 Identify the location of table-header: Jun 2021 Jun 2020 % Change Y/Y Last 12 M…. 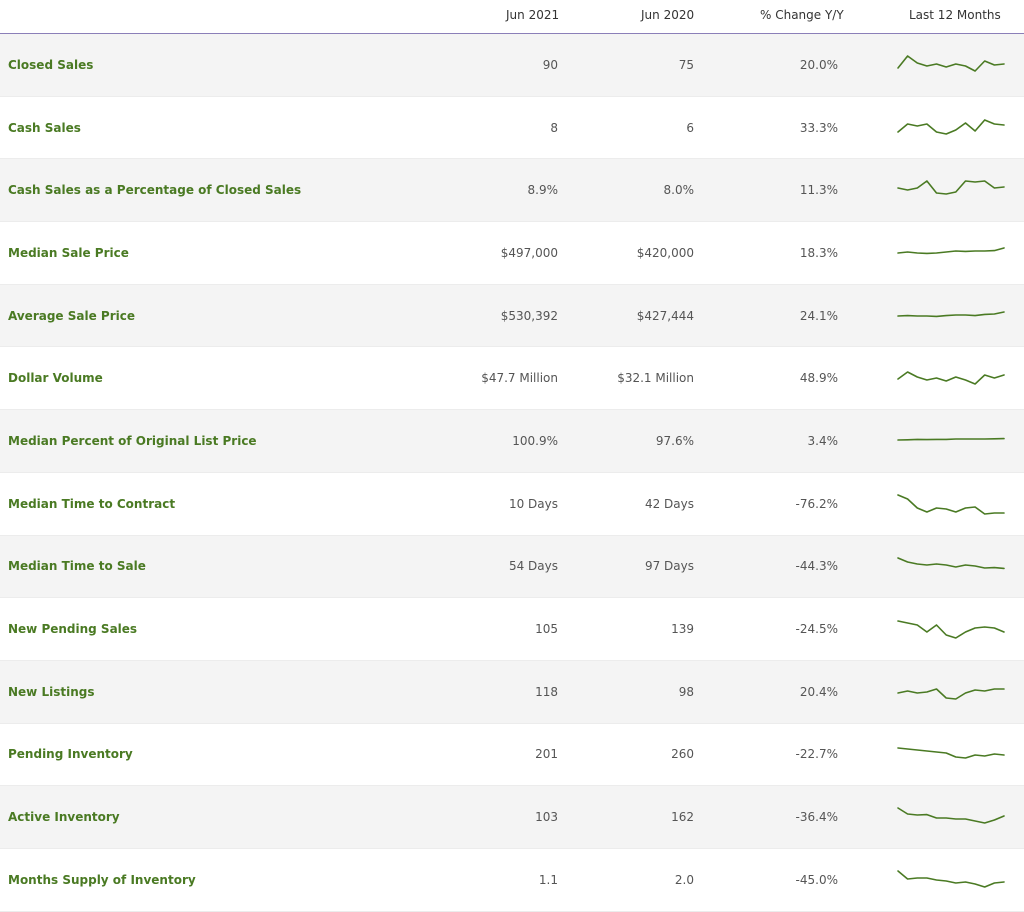
(512, 17).